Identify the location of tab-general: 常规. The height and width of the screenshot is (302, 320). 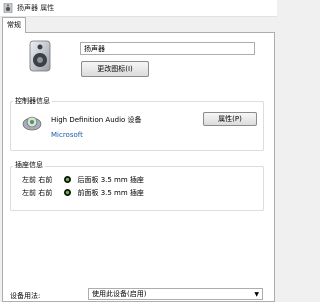
(14, 25).